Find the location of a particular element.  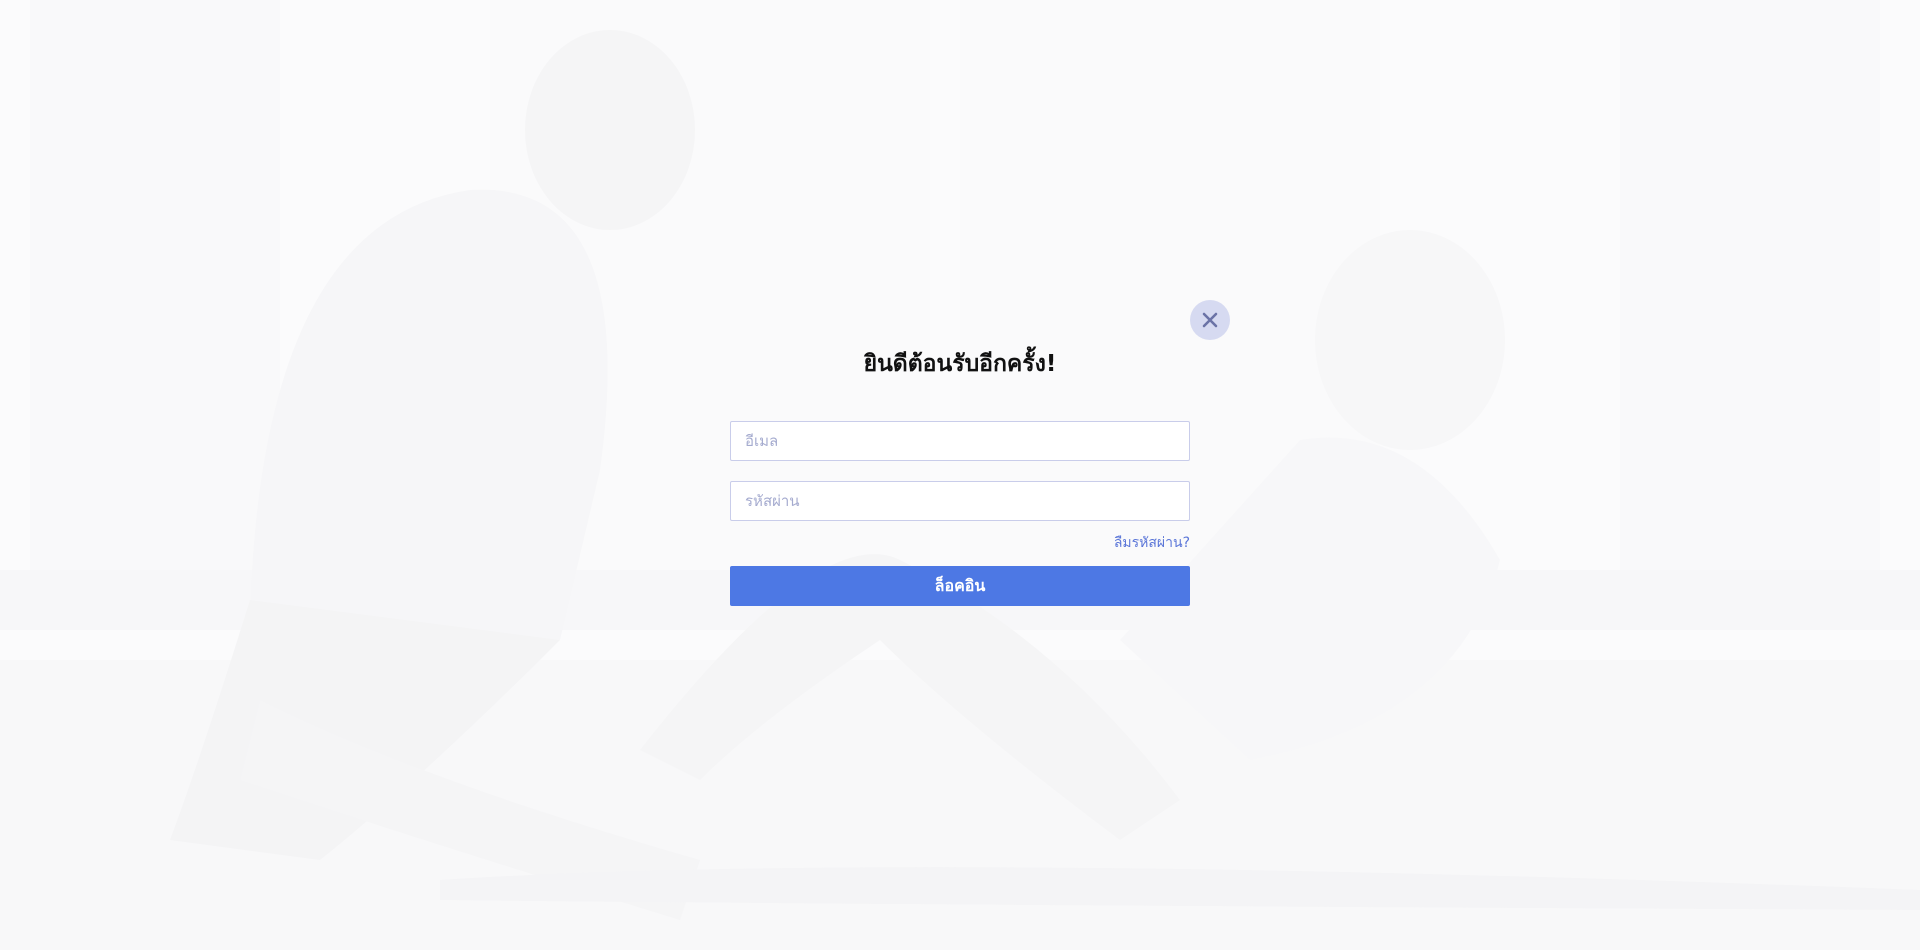

close-icon is located at coordinates (1210, 320).